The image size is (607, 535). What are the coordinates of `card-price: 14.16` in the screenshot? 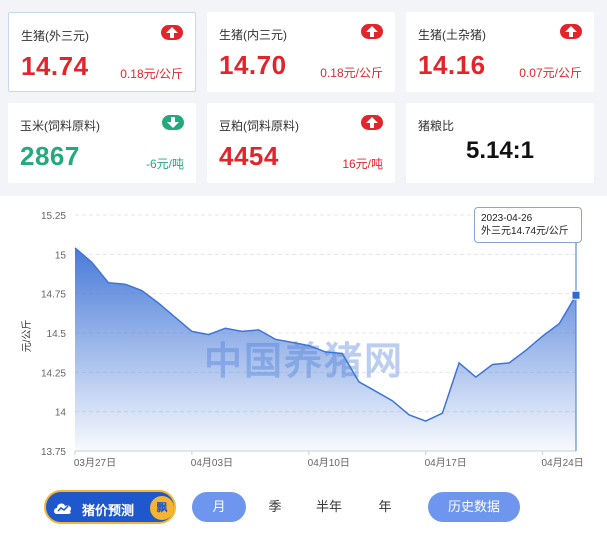 It's located at (452, 65).